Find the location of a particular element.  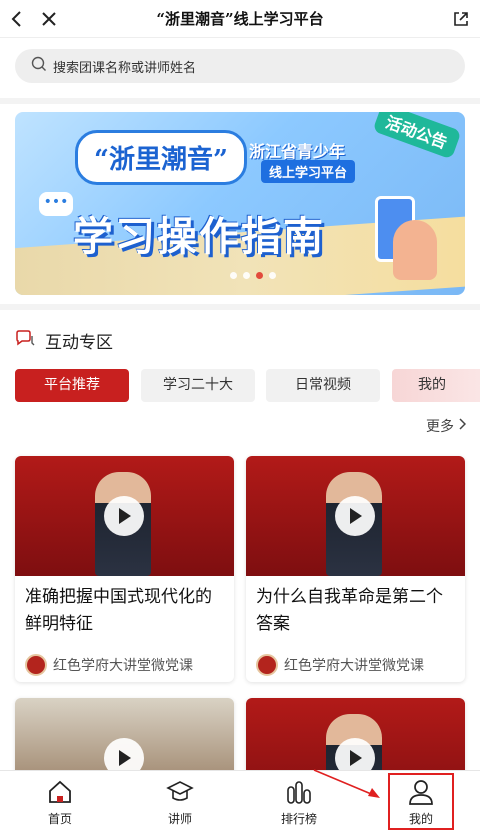

hand-illustration is located at coordinates (415, 250).